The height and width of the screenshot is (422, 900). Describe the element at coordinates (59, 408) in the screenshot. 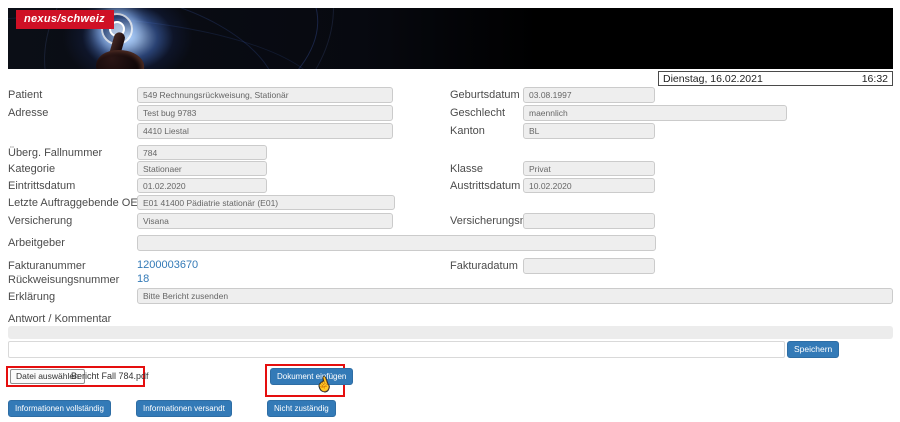

I see `informationen-vollstaendig-button: Informationen vollständig` at that location.